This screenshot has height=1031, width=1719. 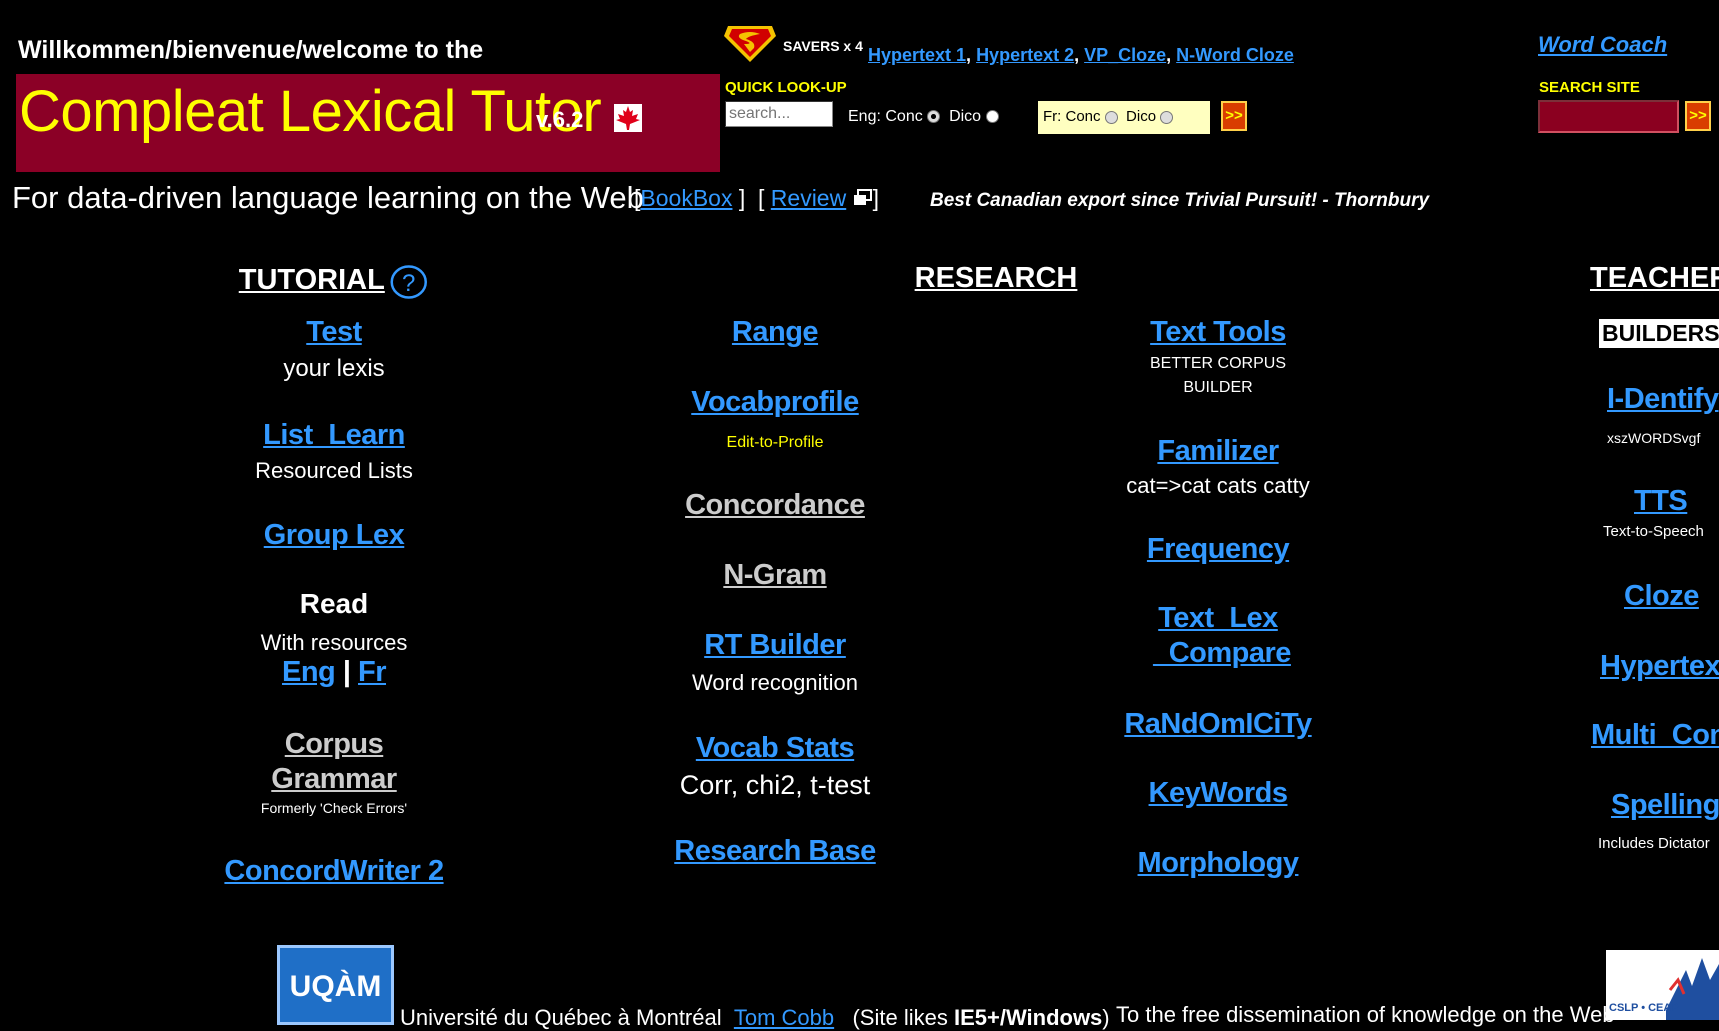 What do you see at coordinates (1654, 843) in the screenshot?
I see `spelling-subtitle: Includes Dictator` at bounding box center [1654, 843].